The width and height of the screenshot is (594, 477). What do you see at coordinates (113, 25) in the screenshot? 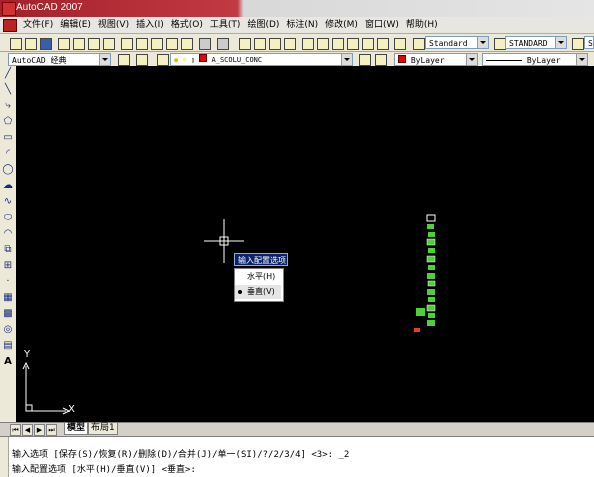
I see `menu-view: 视图(V)` at bounding box center [113, 25].